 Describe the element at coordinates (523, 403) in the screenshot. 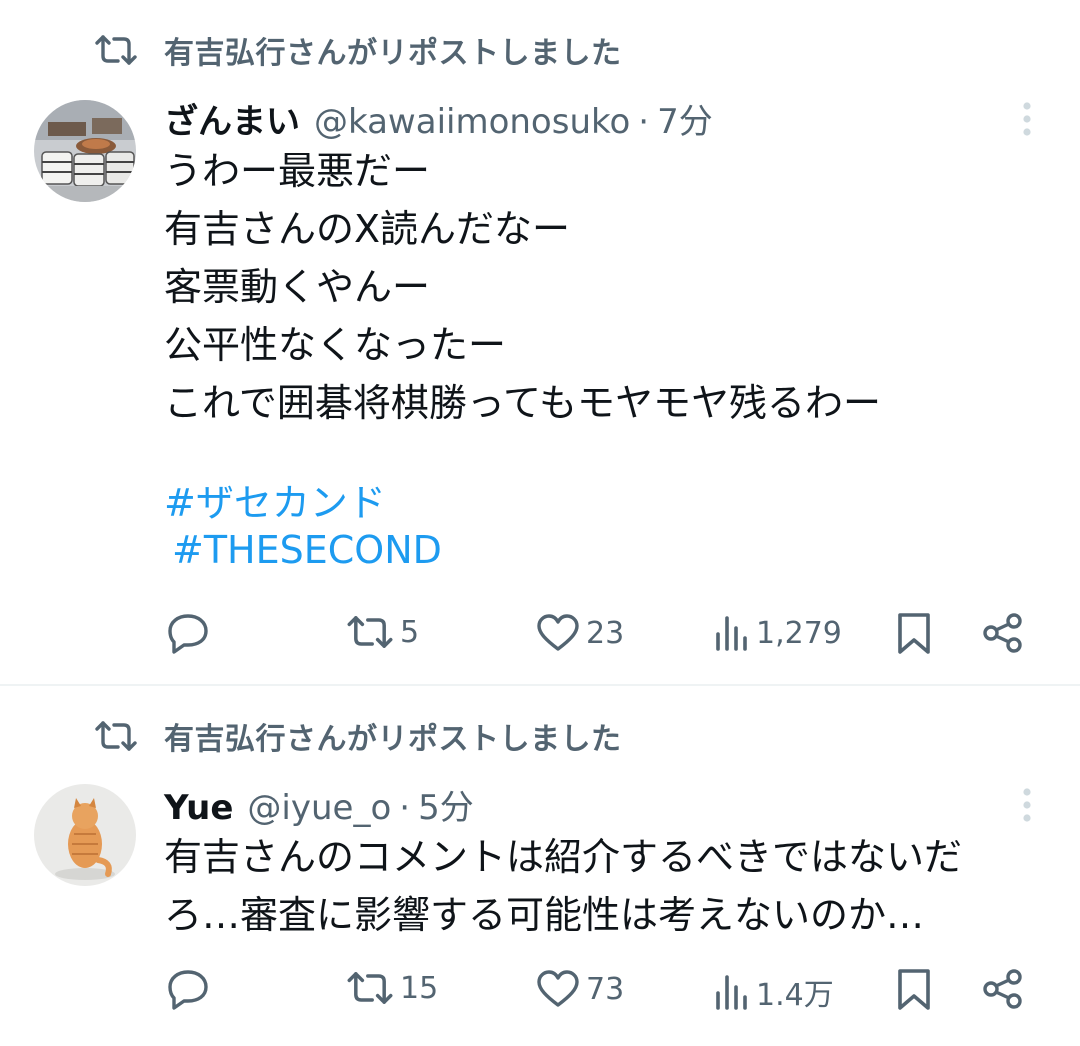

I see `tweet-text-line: これで囲碁将棋勝ってもモヤモヤ残るわー` at that location.